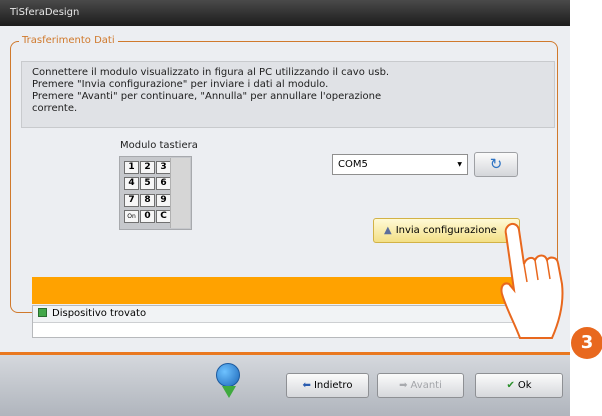 This screenshot has height=416, width=602. What do you see at coordinates (131, 216) in the screenshot?
I see `keypad-key: On` at bounding box center [131, 216].